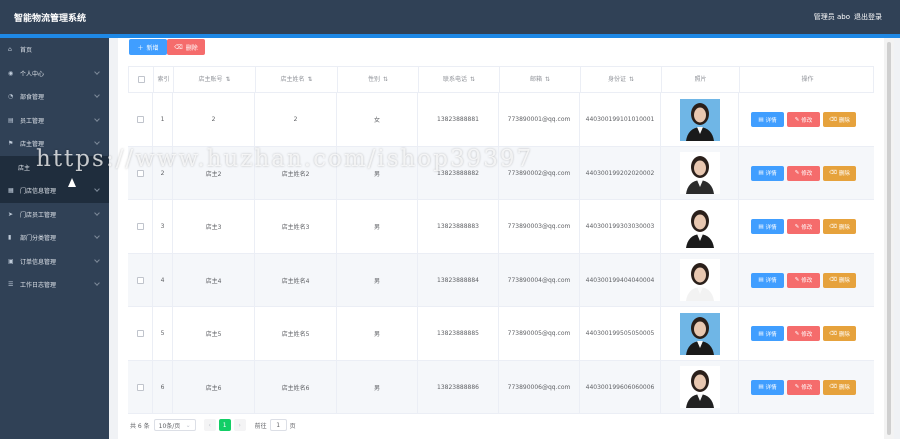  What do you see at coordinates (169, 426) in the screenshot?
I see `page-size-value: 10条/页` at bounding box center [169, 426].